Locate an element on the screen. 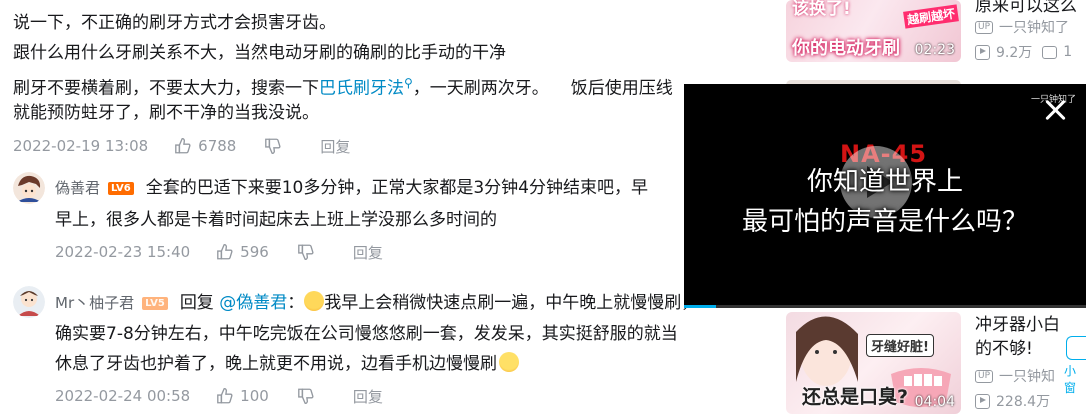 This screenshot has width=1086, height=416. like-button: 6788 is located at coordinates (205, 146).